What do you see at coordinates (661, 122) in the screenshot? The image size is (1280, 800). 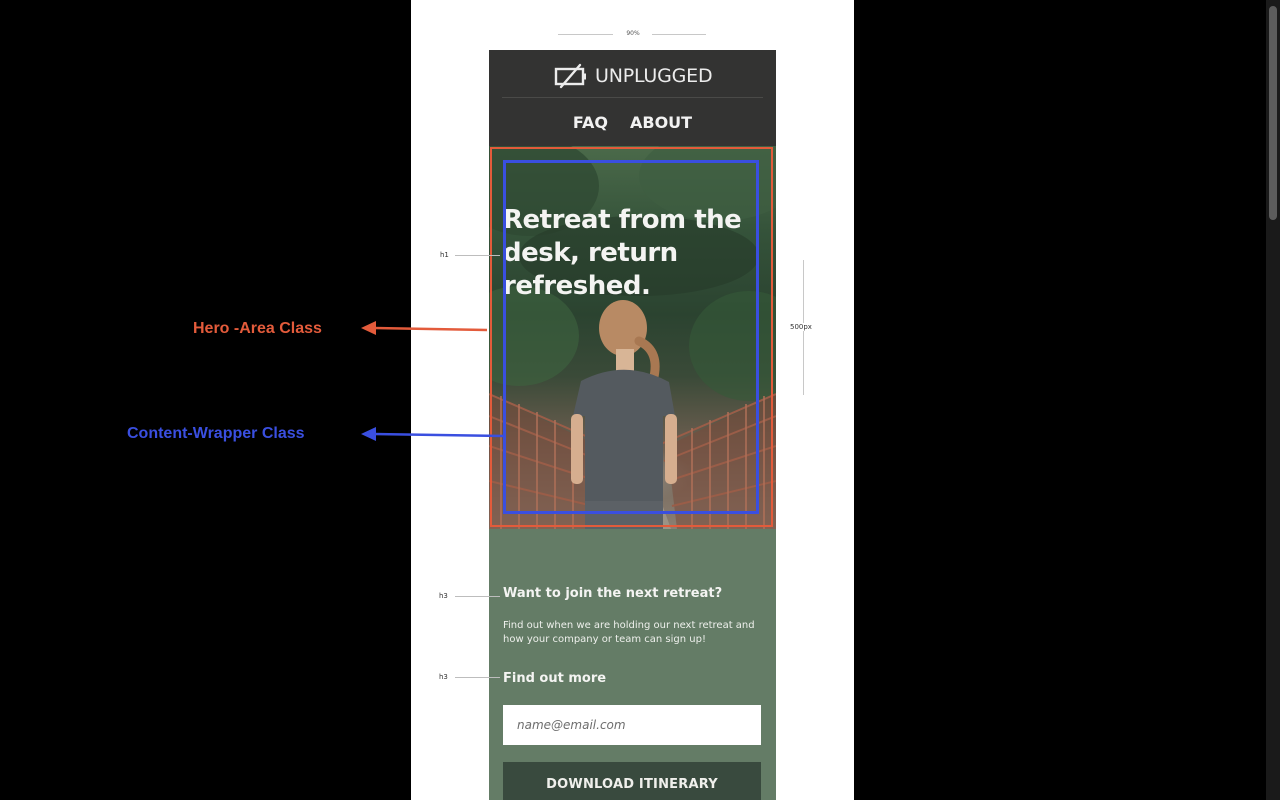 I see `nav-link-about: ABOUT` at bounding box center [661, 122].